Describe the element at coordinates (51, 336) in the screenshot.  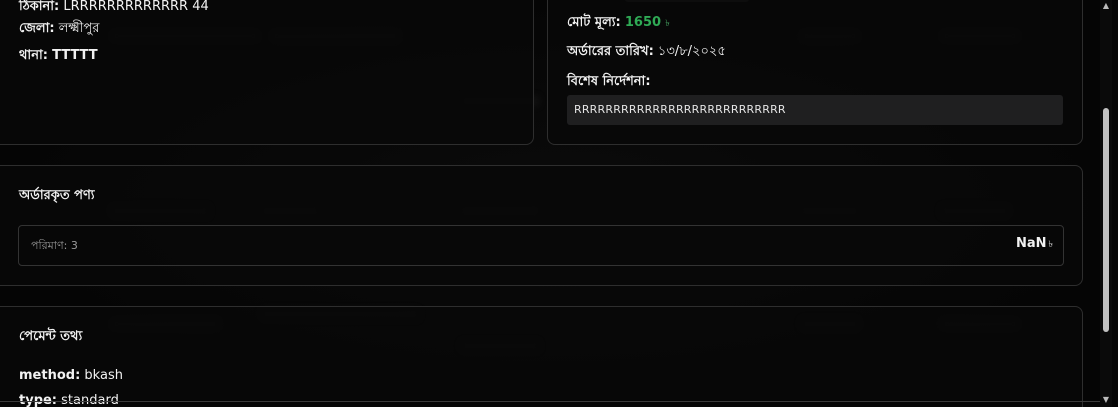
I see `payment-info-title: পেমেন্ট তথ্য` at that location.